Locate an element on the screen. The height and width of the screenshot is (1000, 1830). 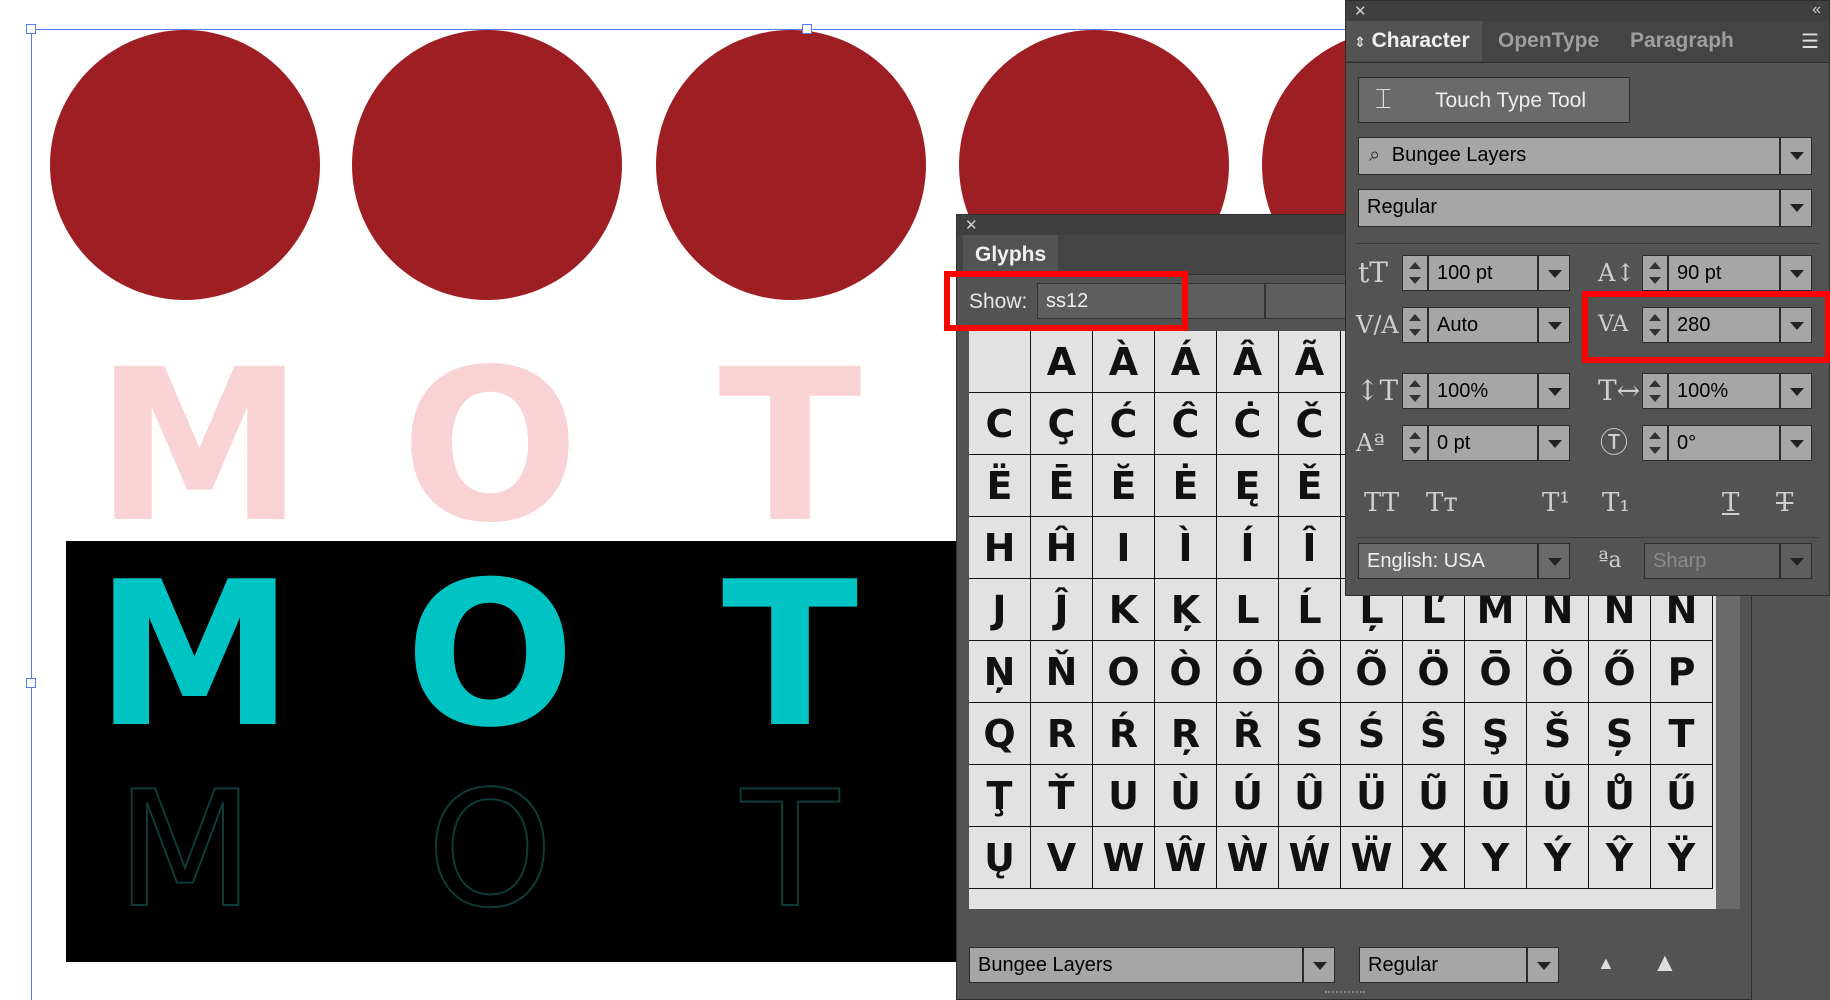
collapse-icon: « is located at coordinates (1816, 10).